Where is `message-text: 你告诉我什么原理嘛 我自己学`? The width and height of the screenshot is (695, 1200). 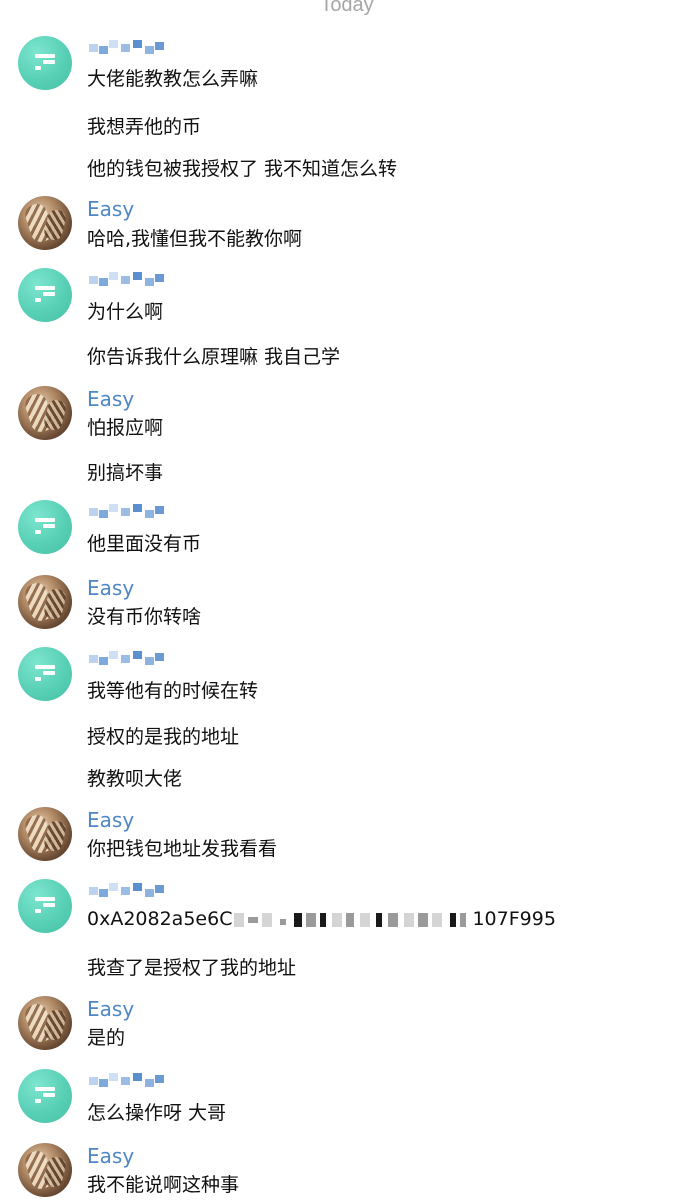 message-text: 你告诉我什么原理嘛 我自己学 is located at coordinates (213, 355).